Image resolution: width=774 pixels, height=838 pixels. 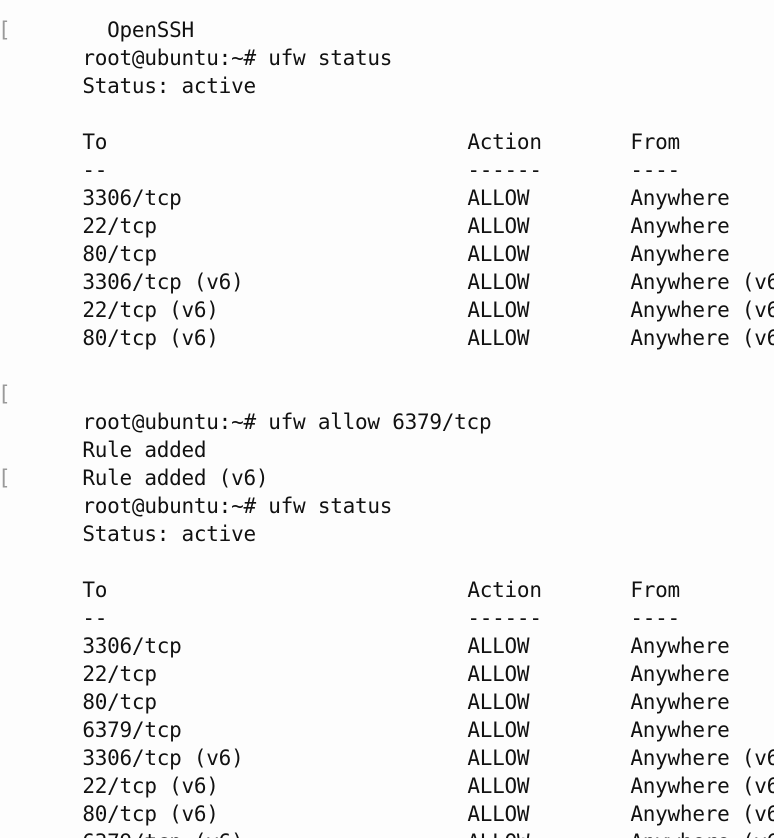 What do you see at coordinates (387, 21) in the screenshot?
I see `scrollback-partial-line: OpenSSH` at bounding box center [387, 21].